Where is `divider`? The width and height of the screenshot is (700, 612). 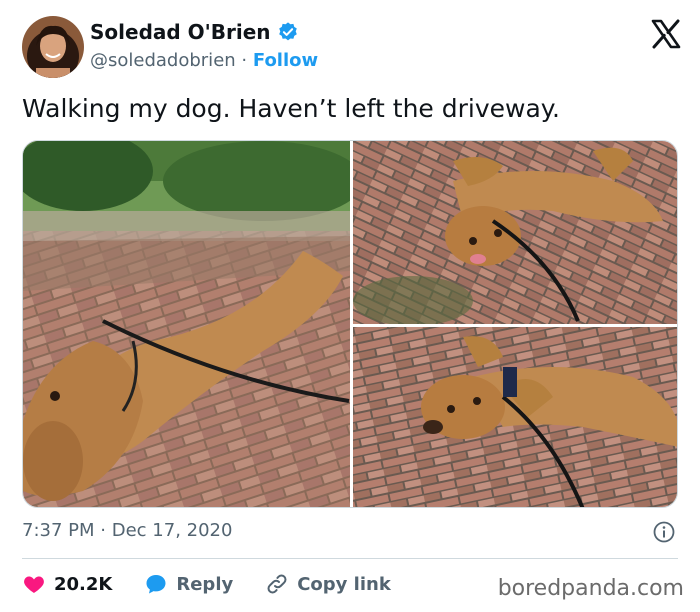
divider is located at coordinates (350, 558).